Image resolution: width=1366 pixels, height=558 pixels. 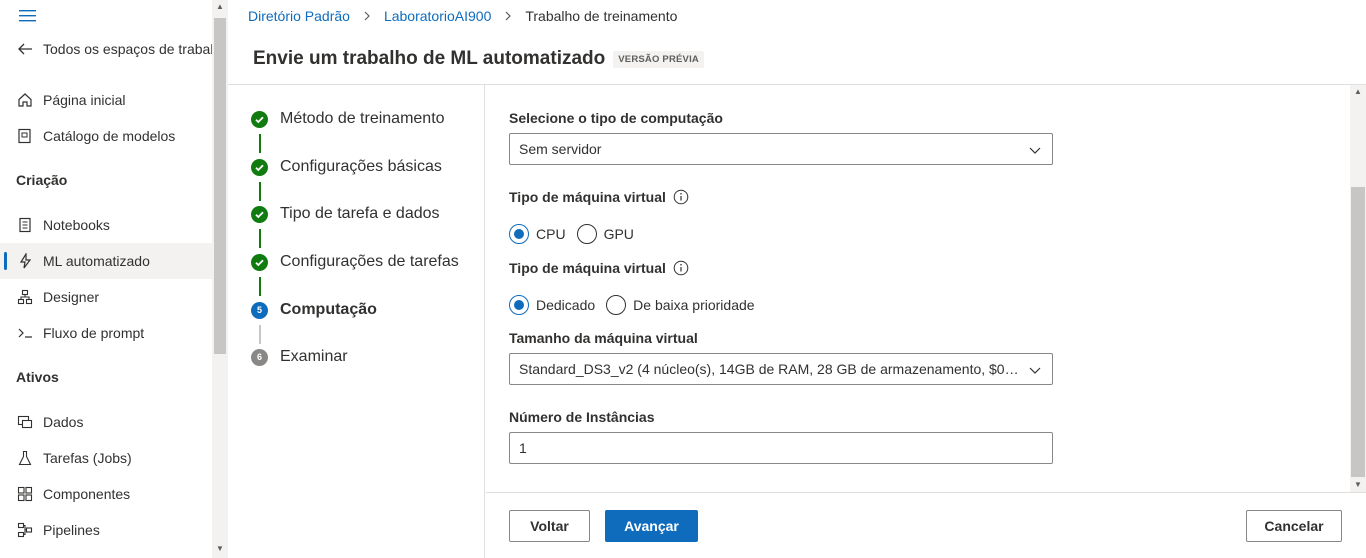 I want to click on sidebar-scrollbar-thumb, so click(x=220, y=186).